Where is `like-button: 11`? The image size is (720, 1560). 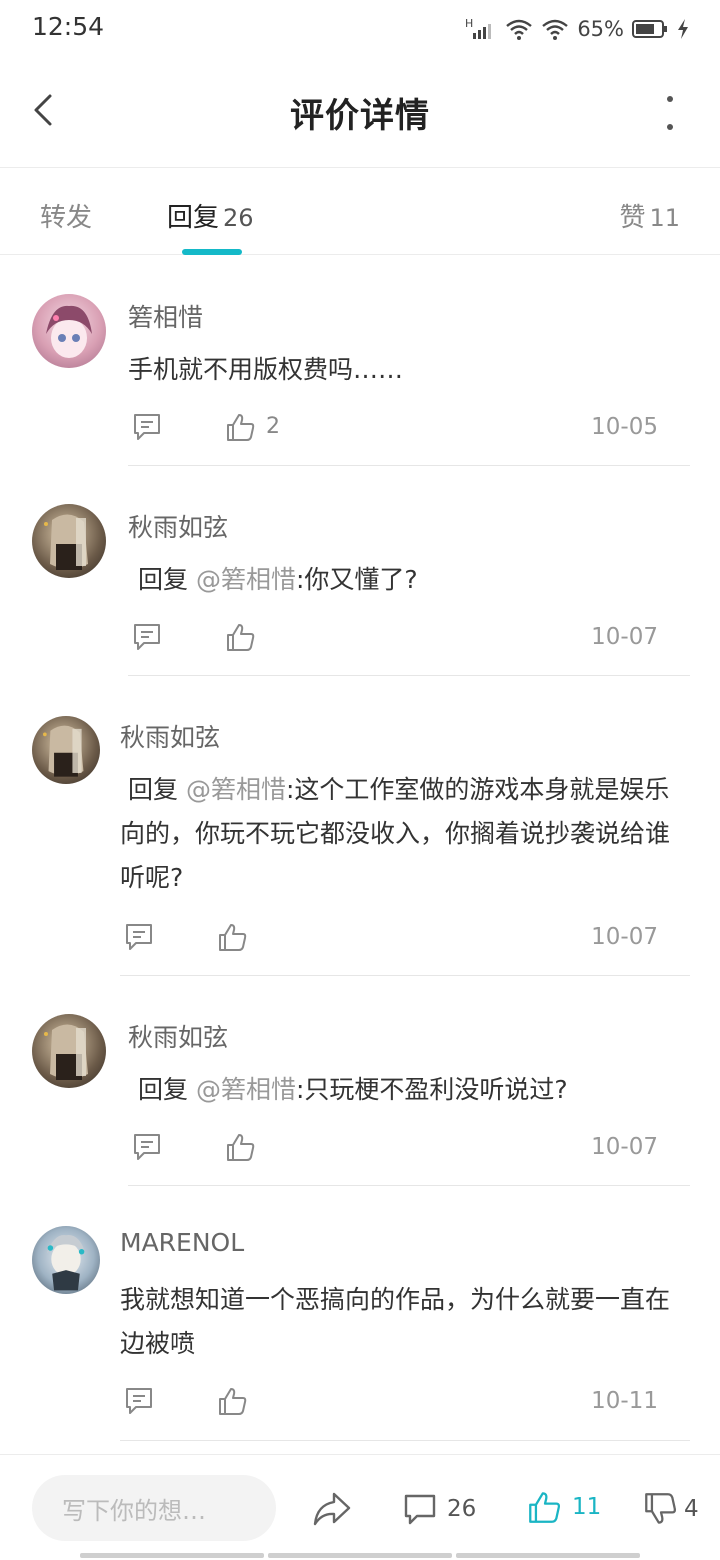 like-button: 11 is located at coordinates (564, 1507).